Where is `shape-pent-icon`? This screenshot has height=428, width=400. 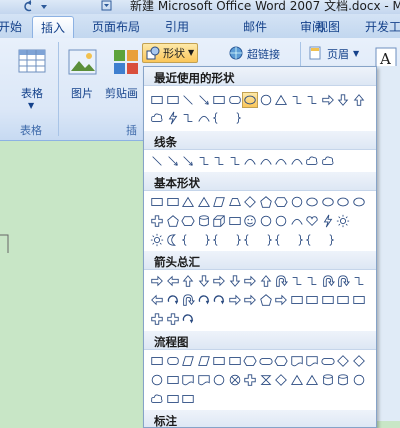 shape-pent-icon is located at coordinates (266, 300).